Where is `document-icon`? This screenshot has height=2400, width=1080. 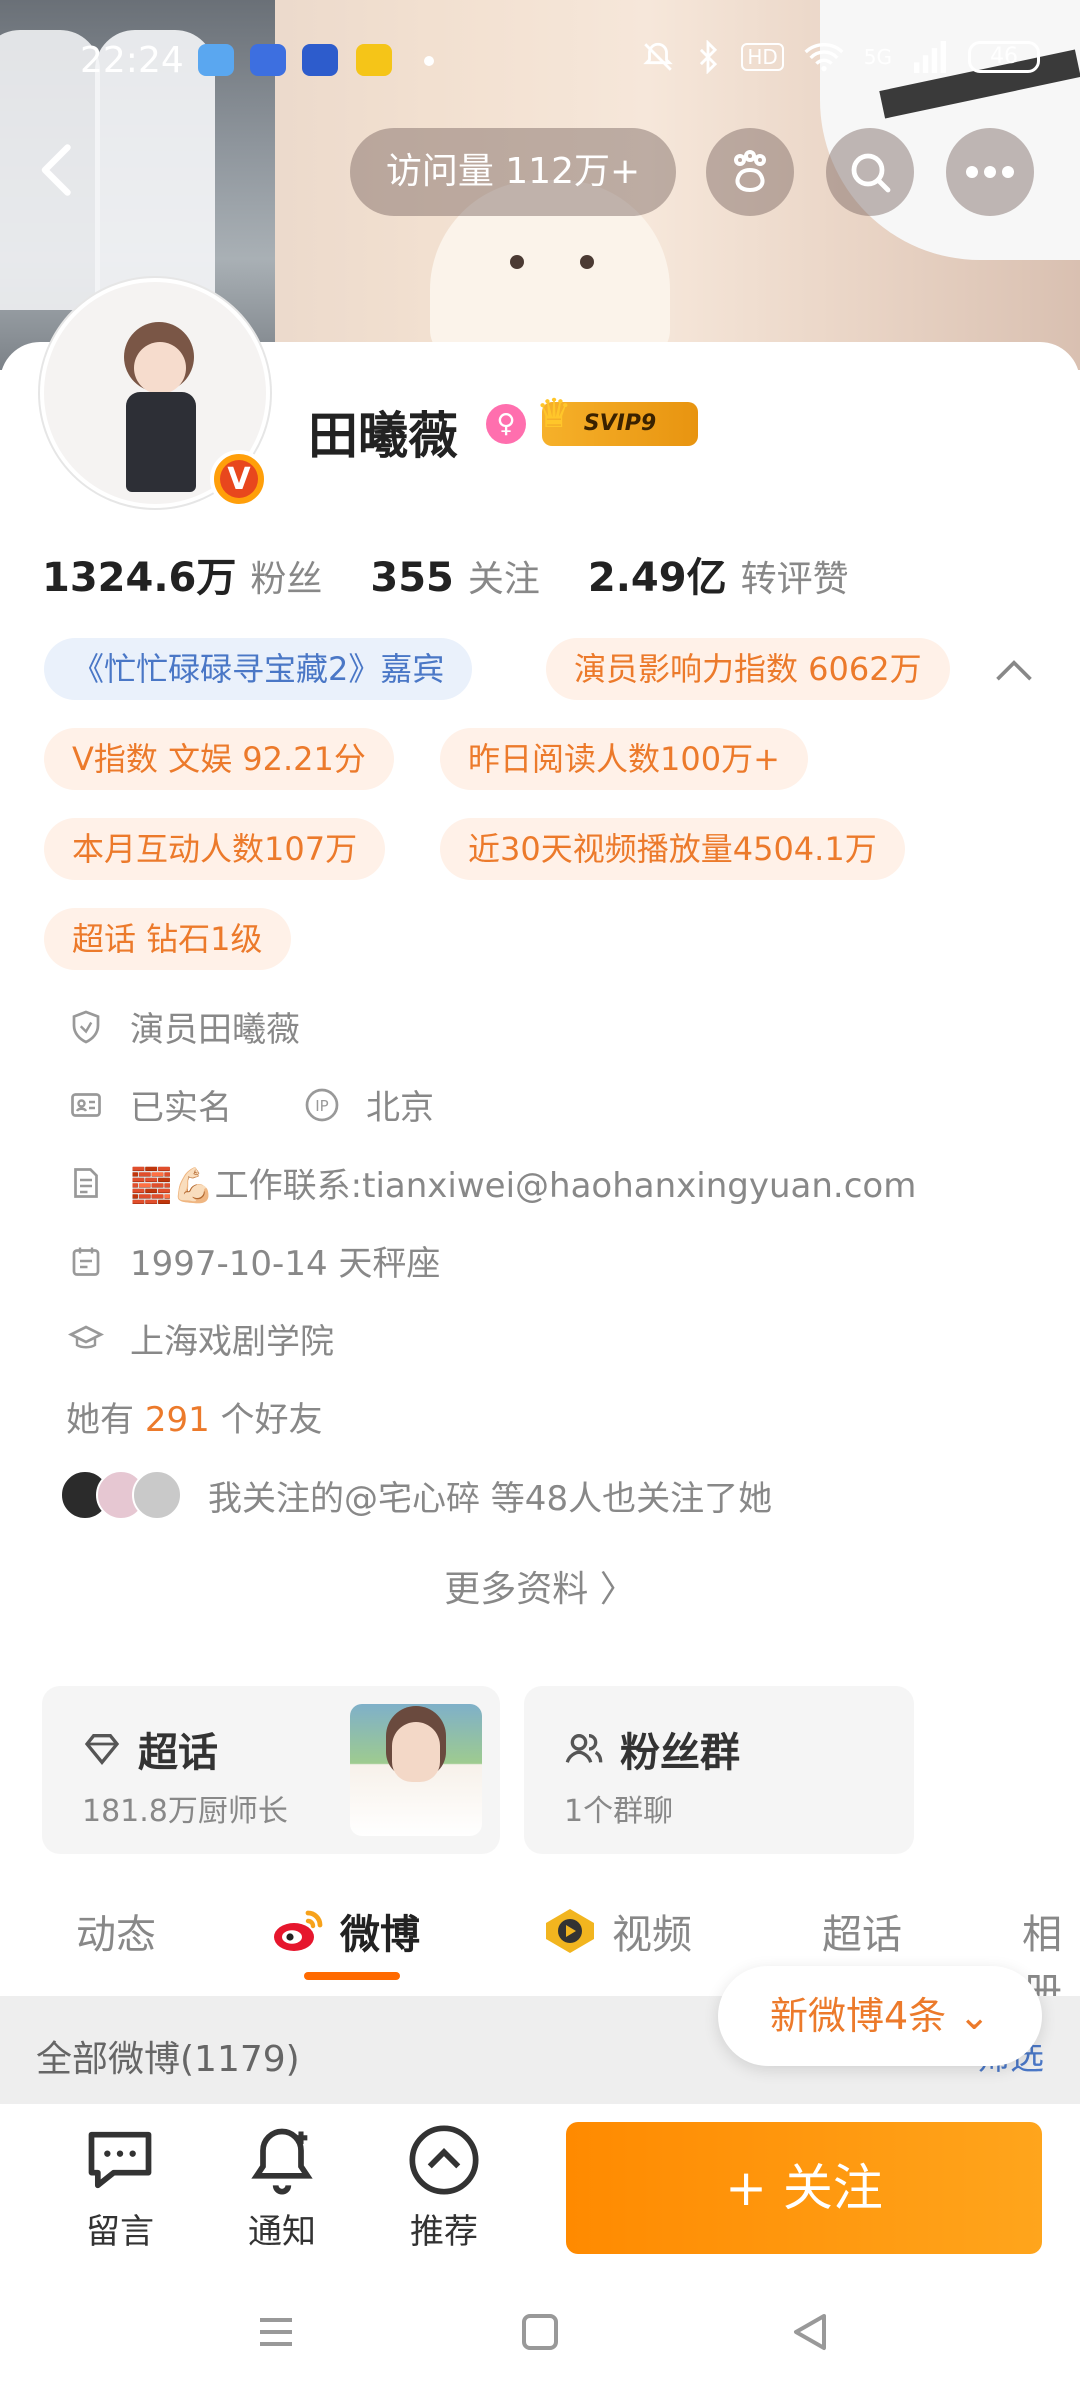
document-icon is located at coordinates (86, 1183).